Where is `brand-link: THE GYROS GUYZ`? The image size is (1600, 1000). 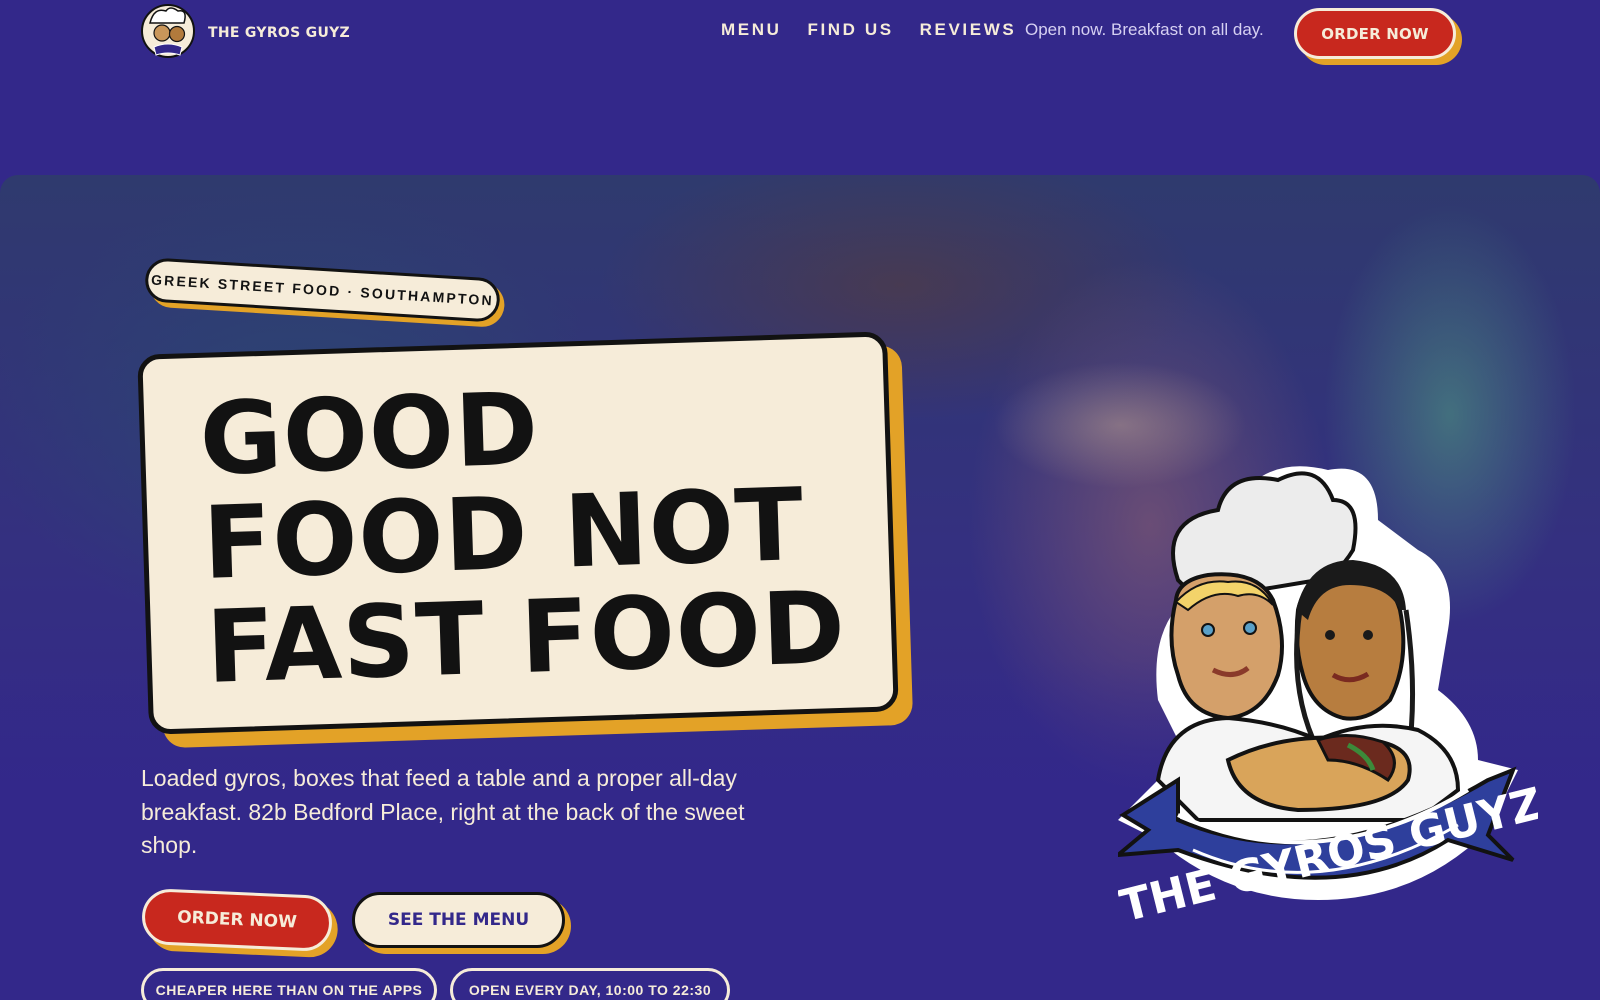 brand-link: THE GYROS GUYZ is located at coordinates (245, 33).